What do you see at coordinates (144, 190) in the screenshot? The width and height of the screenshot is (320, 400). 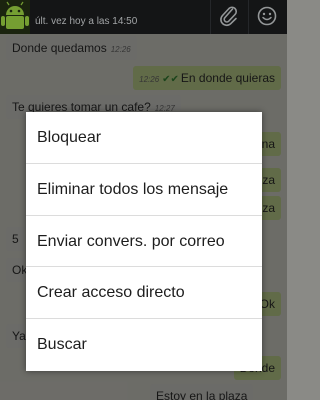 I see `menu-item-eliminar-mensajes: Eliminar todos los mensaje` at bounding box center [144, 190].